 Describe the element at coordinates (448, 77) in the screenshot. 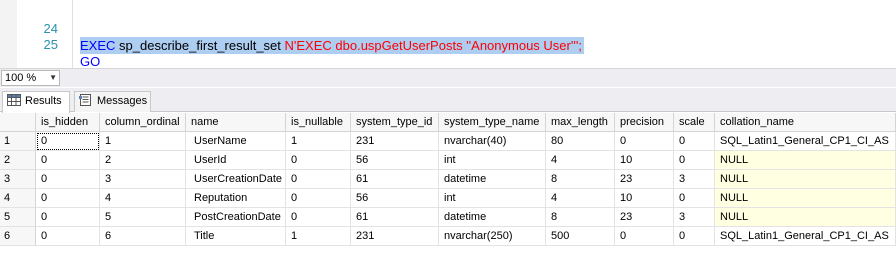

I see `zoom-bar: 100 % ▼` at that location.